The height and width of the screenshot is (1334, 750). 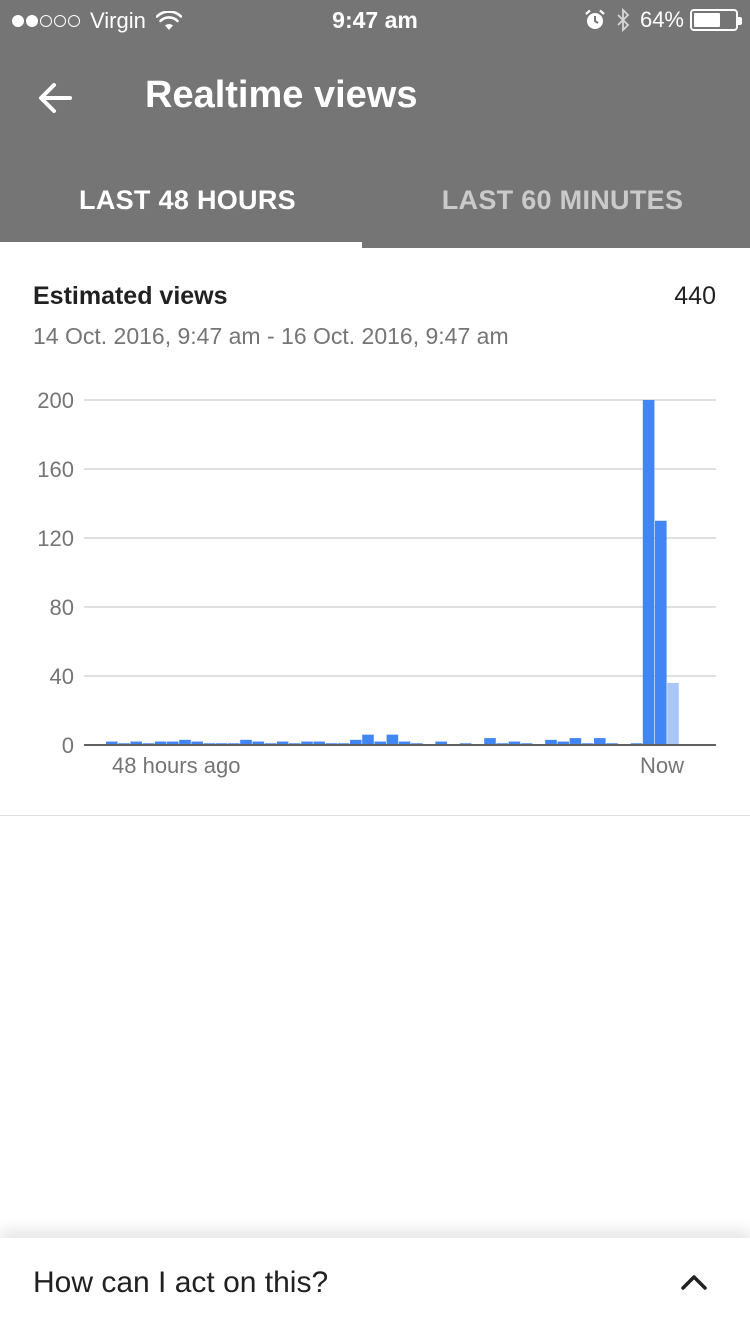 I want to click on alarm-icon, so click(x=595, y=19).